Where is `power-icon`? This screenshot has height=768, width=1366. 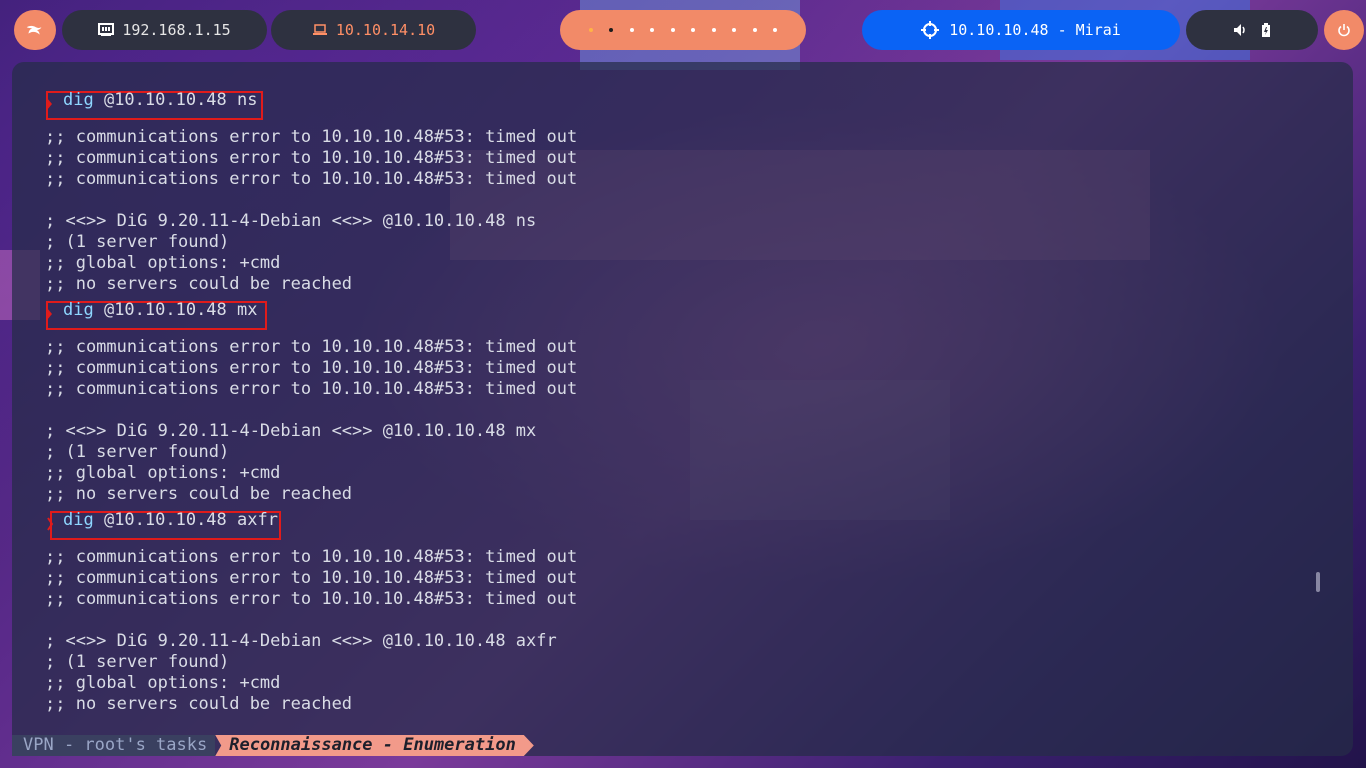 power-icon is located at coordinates (1344, 30).